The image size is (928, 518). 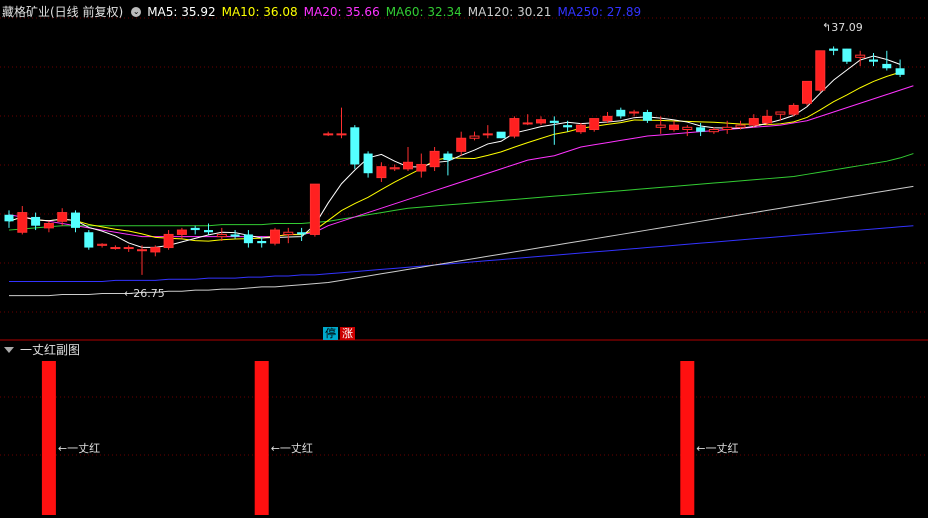 What do you see at coordinates (599, 12) in the screenshot?
I see `ma-label-ma250: MA250: 27.89` at bounding box center [599, 12].